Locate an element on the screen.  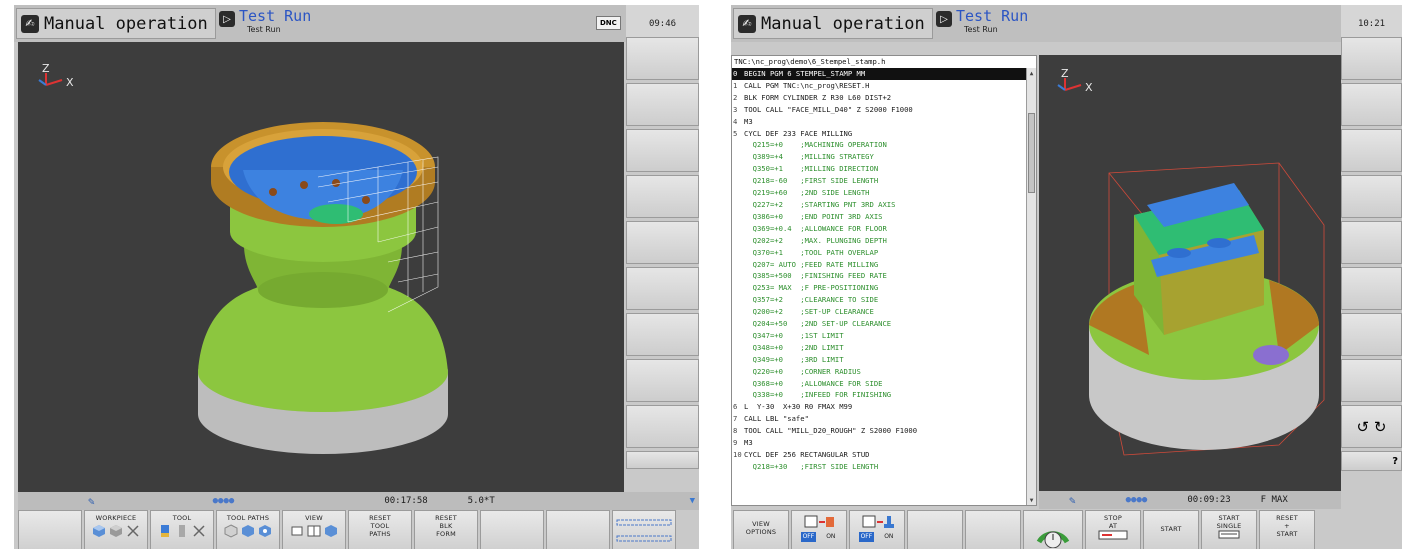
line-text: Q200=+2 ;SET-UP CLEARANCE is located at coordinates (809, 312).